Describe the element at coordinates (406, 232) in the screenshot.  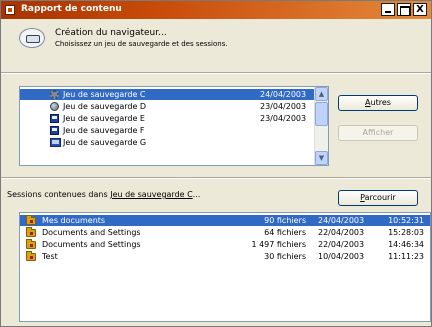
I see `session-time: 15:28:03` at that location.